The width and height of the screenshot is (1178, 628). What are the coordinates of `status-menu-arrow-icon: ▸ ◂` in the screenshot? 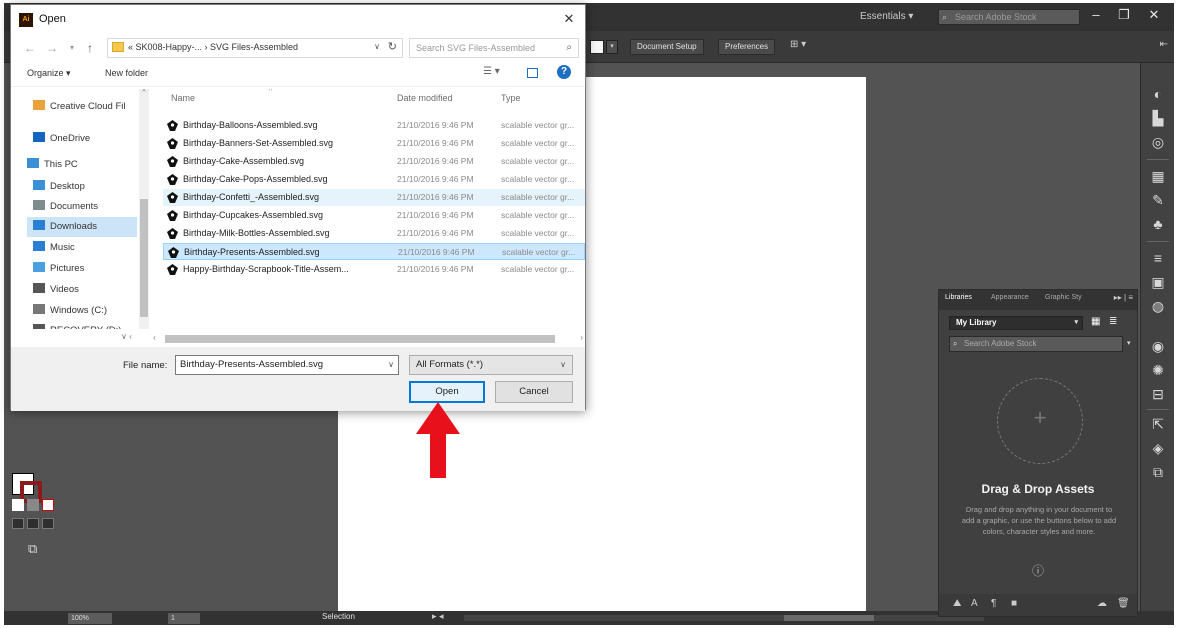 It's located at (438, 616).